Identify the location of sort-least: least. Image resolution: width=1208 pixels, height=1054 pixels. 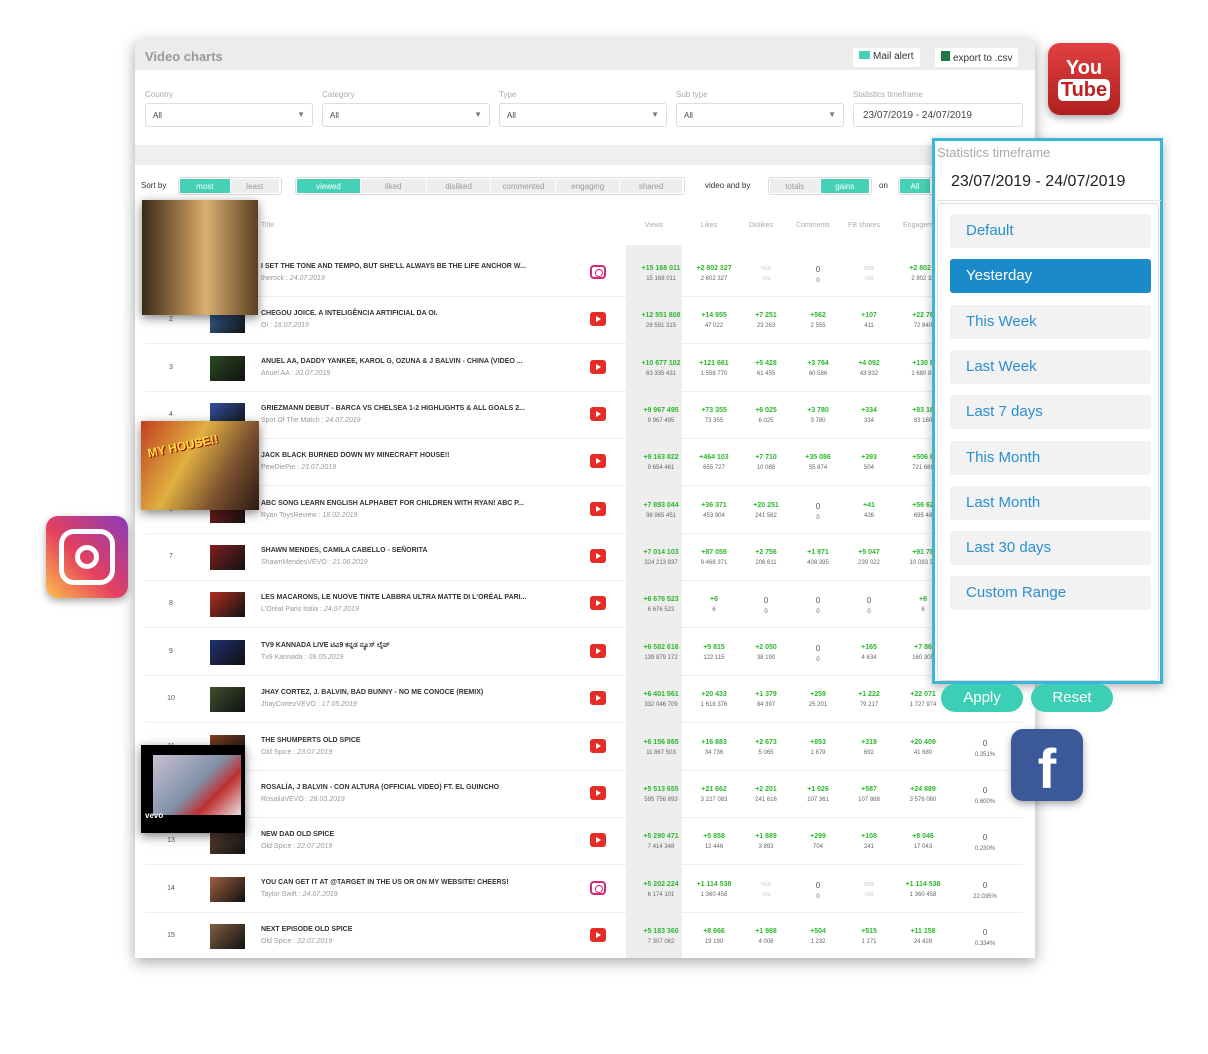
(254, 186).